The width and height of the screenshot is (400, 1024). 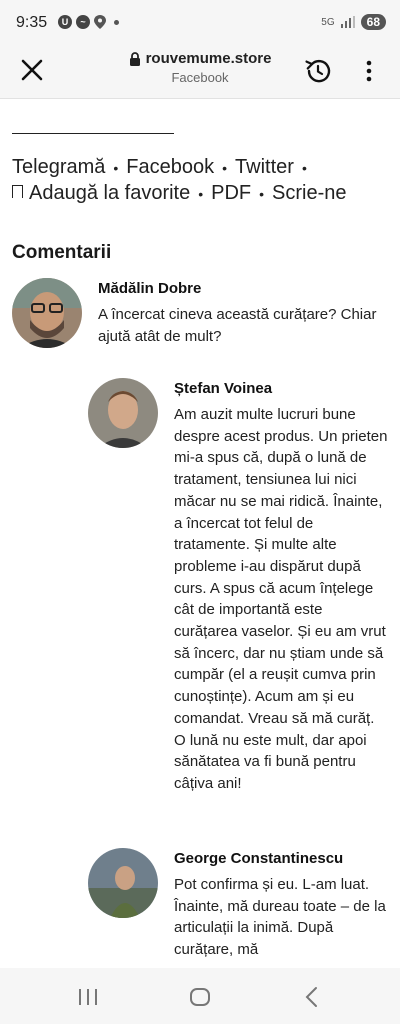 I want to click on home-icon, so click(x=200, y=997).